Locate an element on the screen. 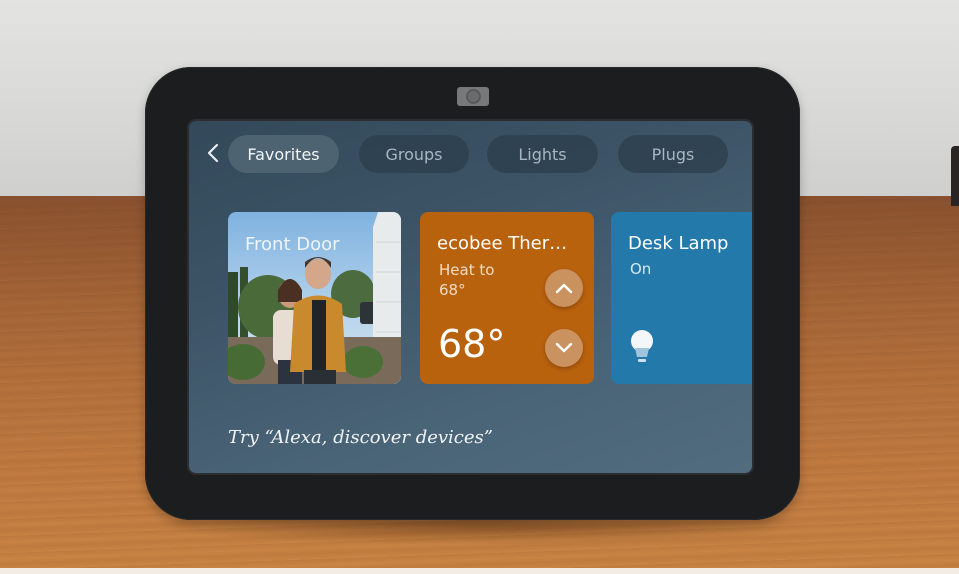 The height and width of the screenshot is (574, 959). temperature-up-button is located at coordinates (564, 288).